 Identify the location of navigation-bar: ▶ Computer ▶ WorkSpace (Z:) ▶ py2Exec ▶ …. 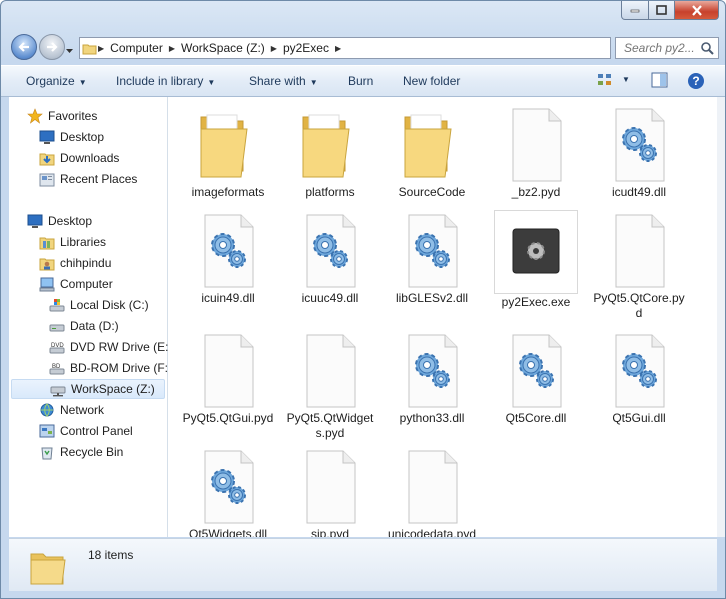
(363, 47).